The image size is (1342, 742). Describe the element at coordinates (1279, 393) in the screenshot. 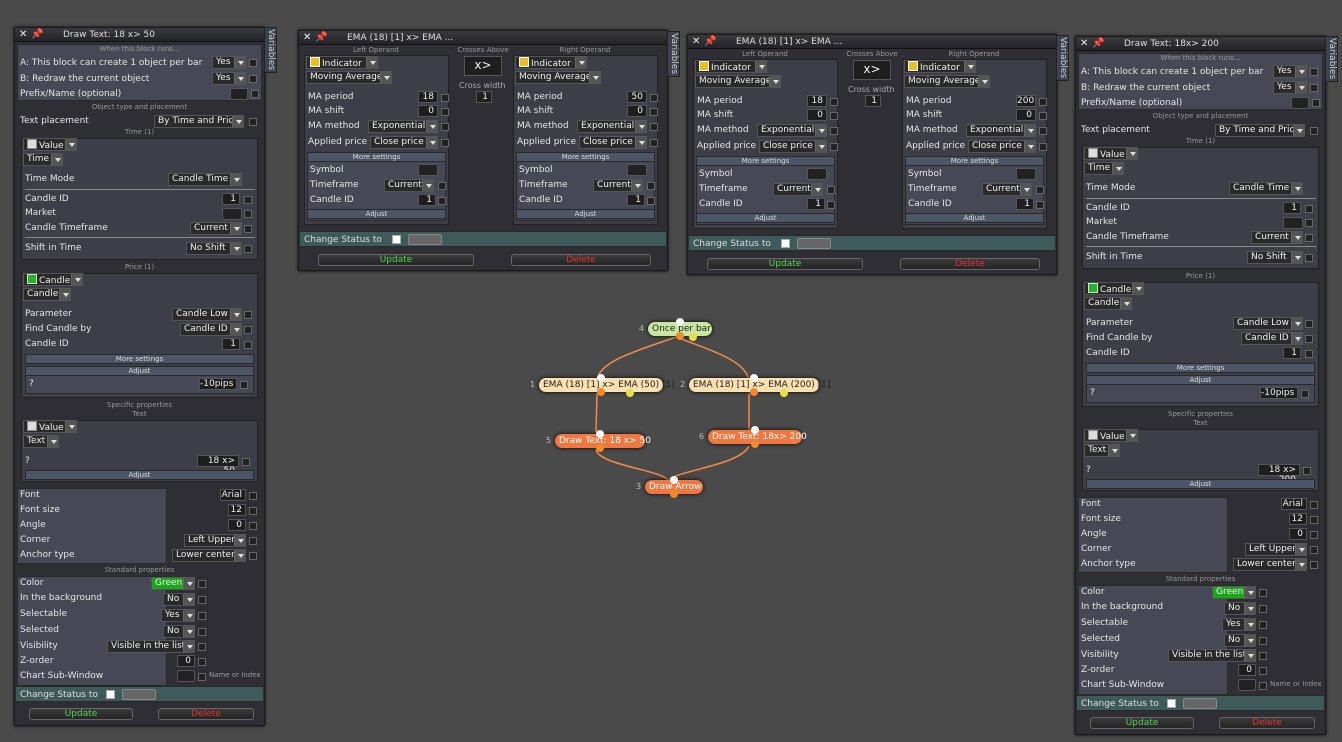

I see `adjust-input: -10pips` at that location.